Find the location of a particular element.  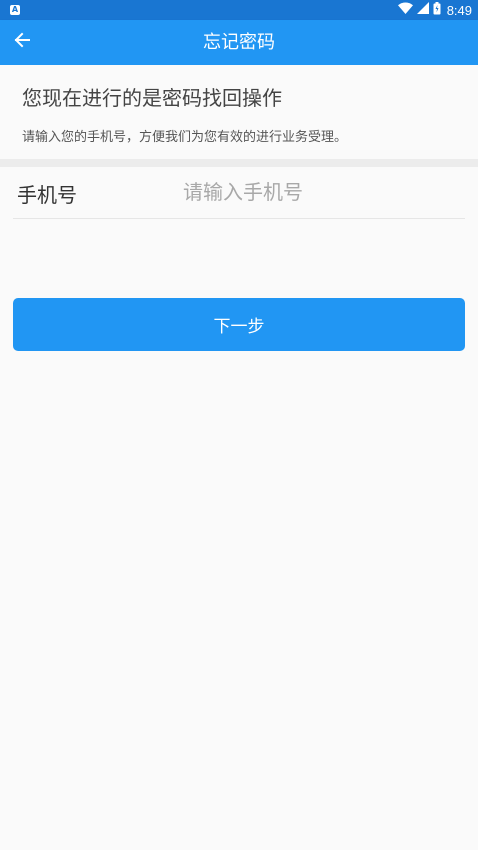

battery-icon is located at coordinates (437, 10).